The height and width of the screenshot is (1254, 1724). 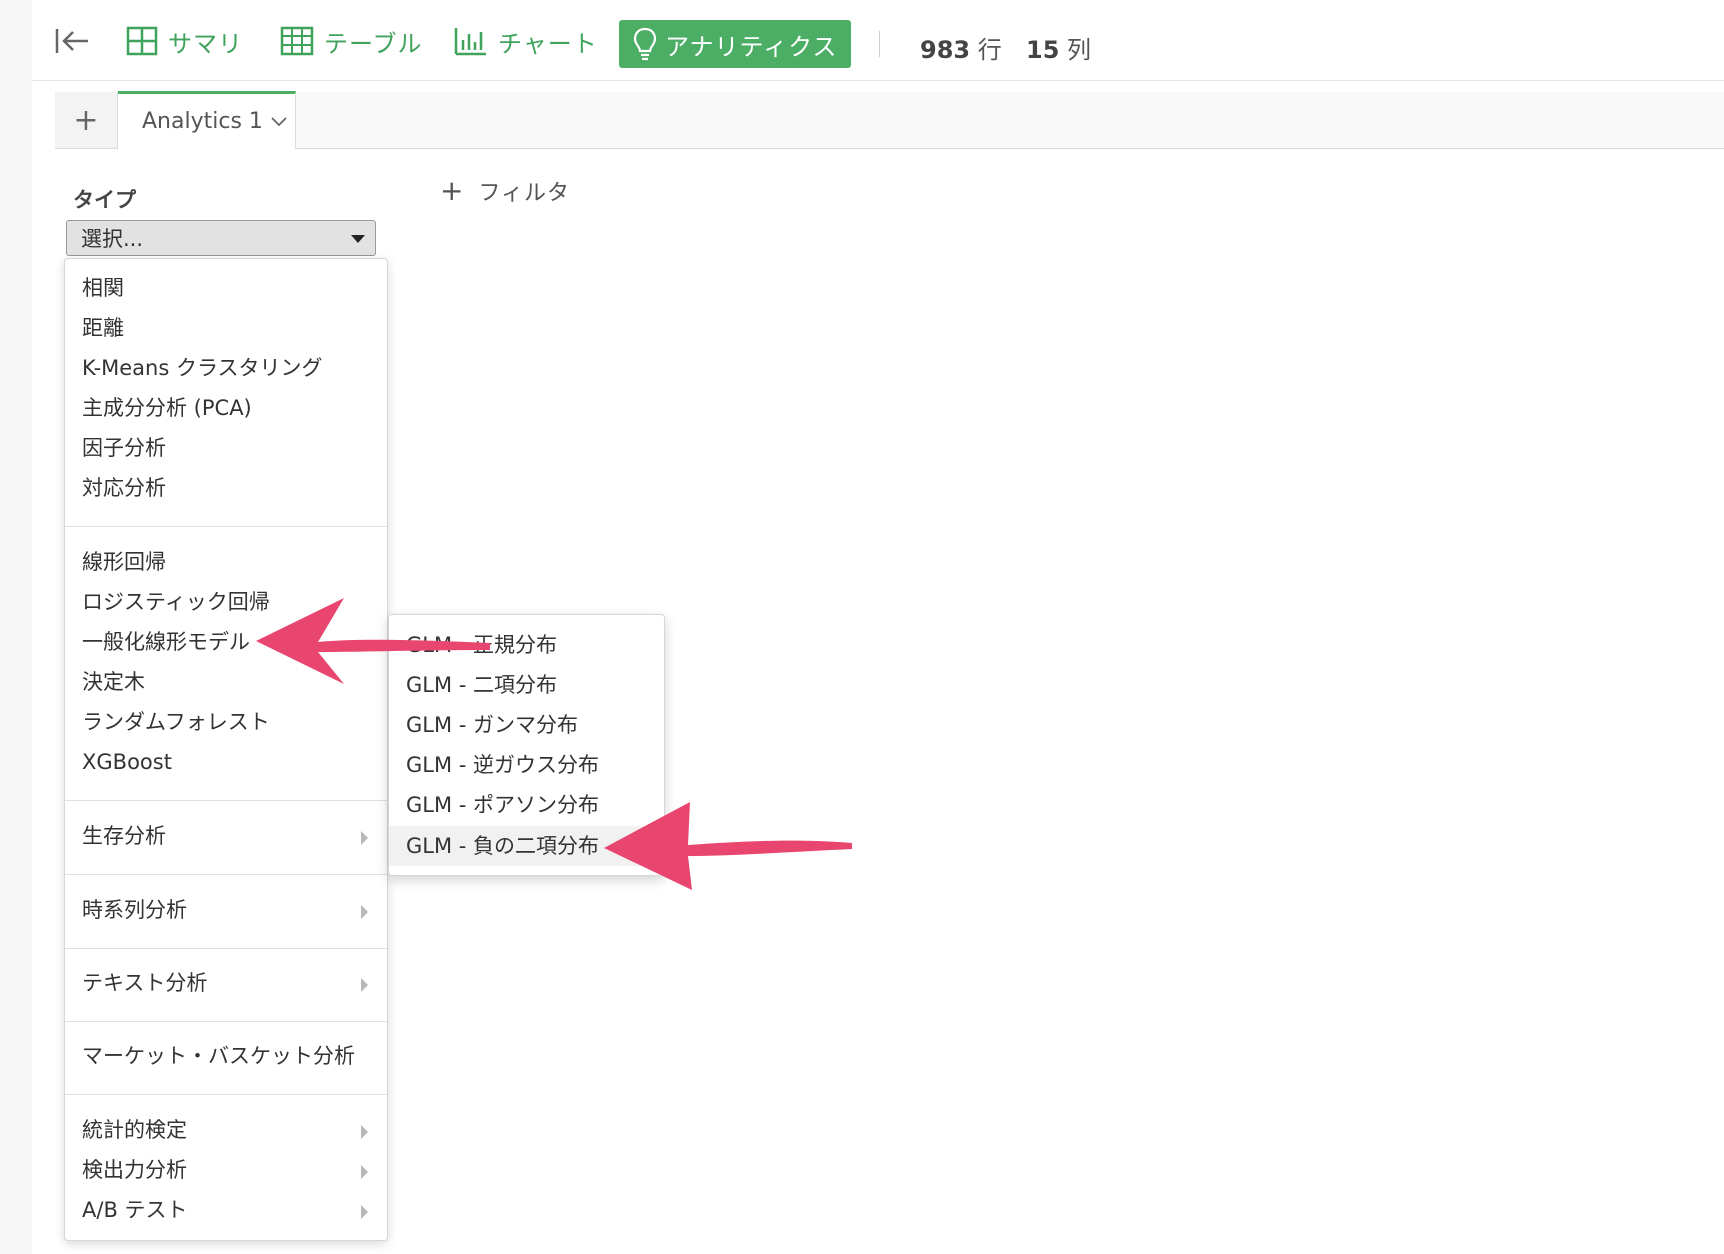 What do you see at coordinates (879, 44) in the screenshot?
I see `toolbar-divider` at bounding box center [879, 44].